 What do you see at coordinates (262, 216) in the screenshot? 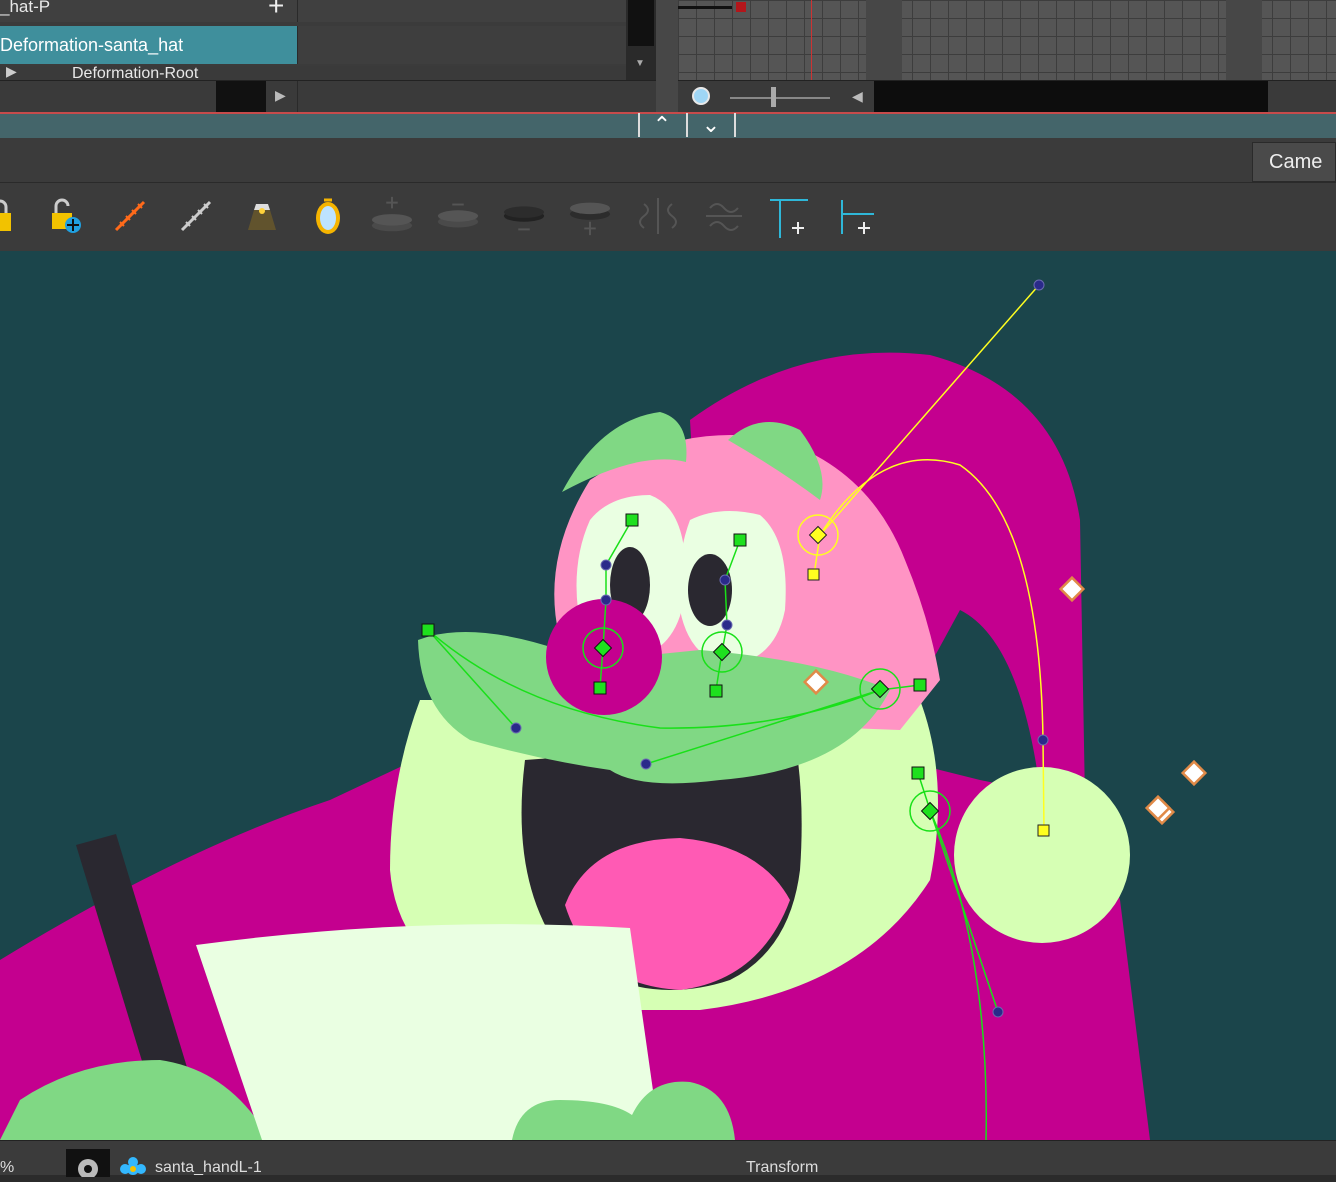
I see `lamp-icon` at bounding box center [262, 216].